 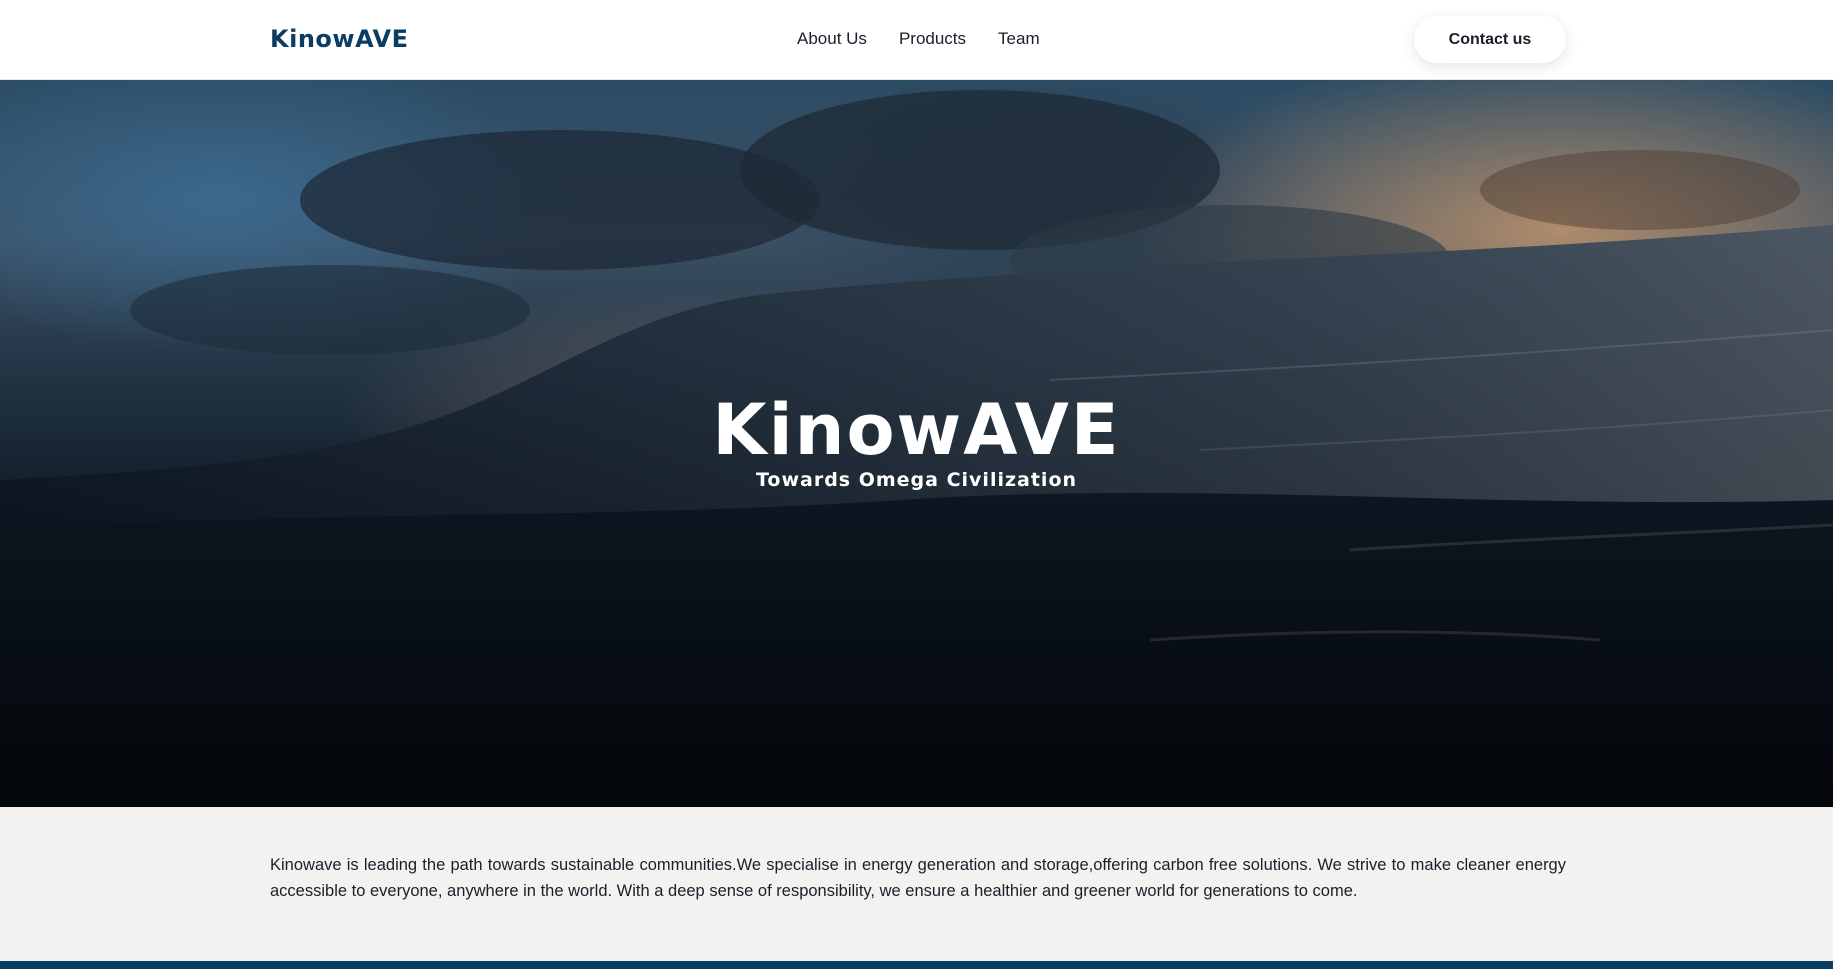 I want to click on nav-link-products: Products, so click(x=932, y=39).